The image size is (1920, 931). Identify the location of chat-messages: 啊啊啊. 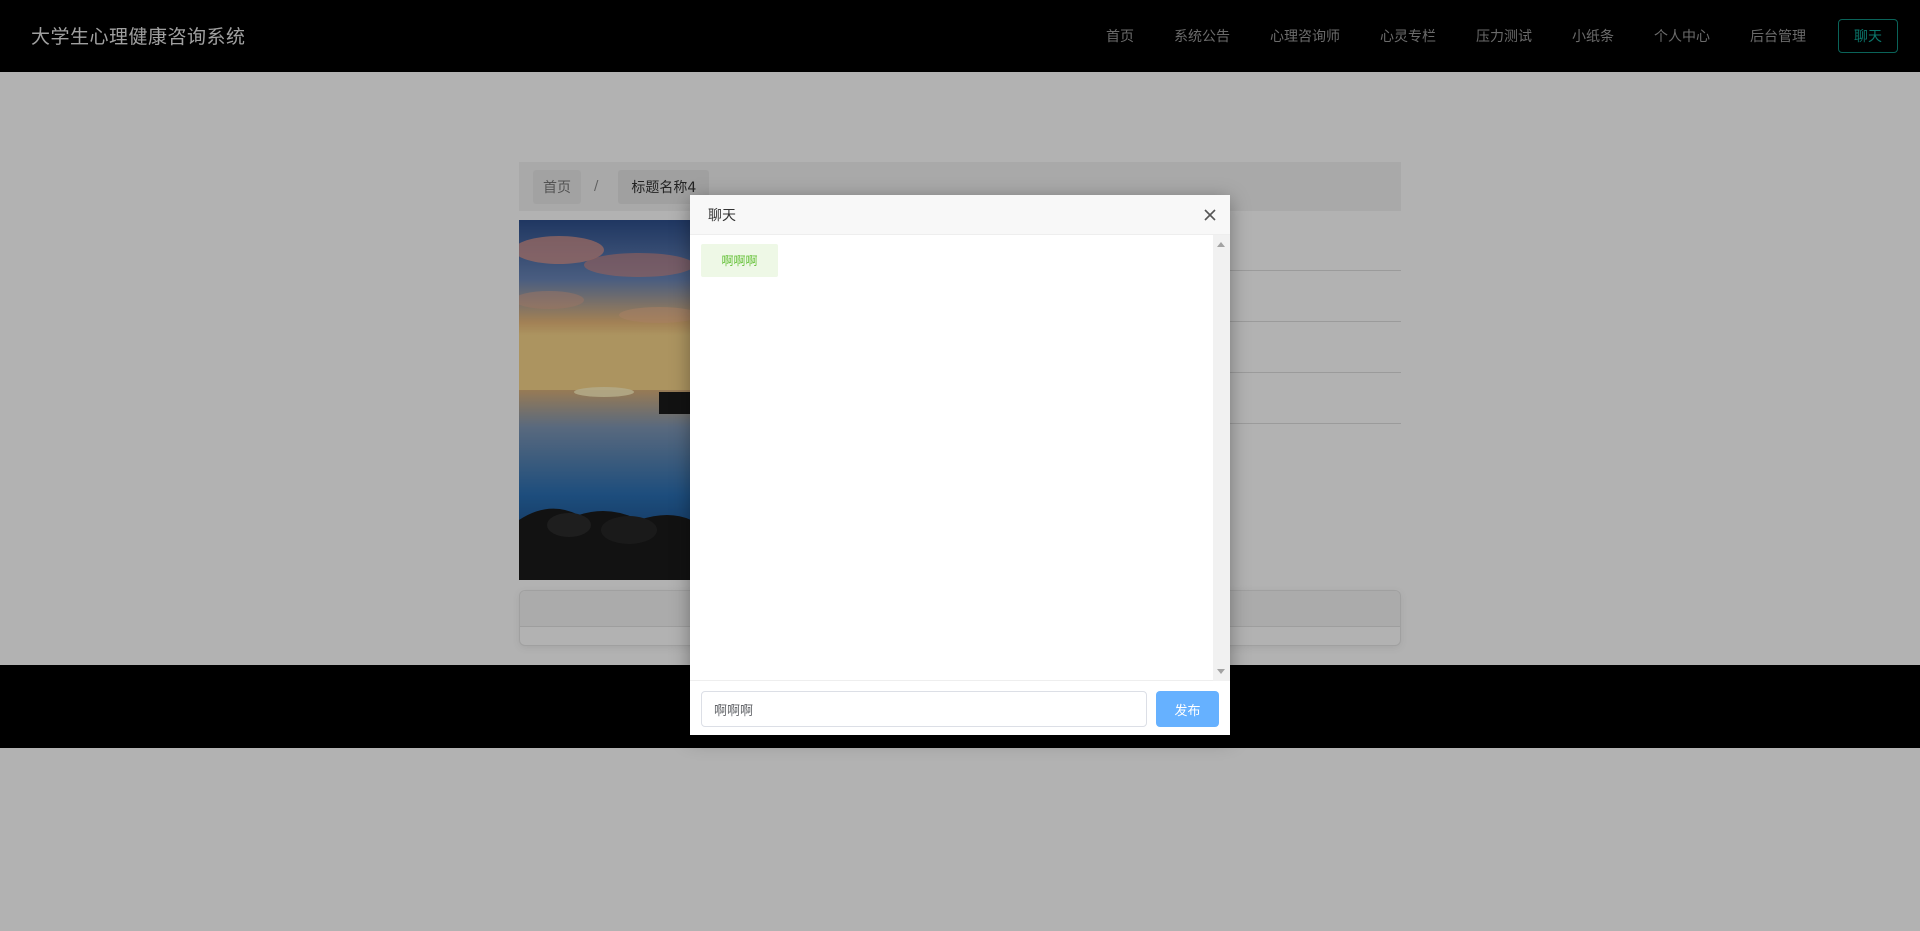
(960, 458).